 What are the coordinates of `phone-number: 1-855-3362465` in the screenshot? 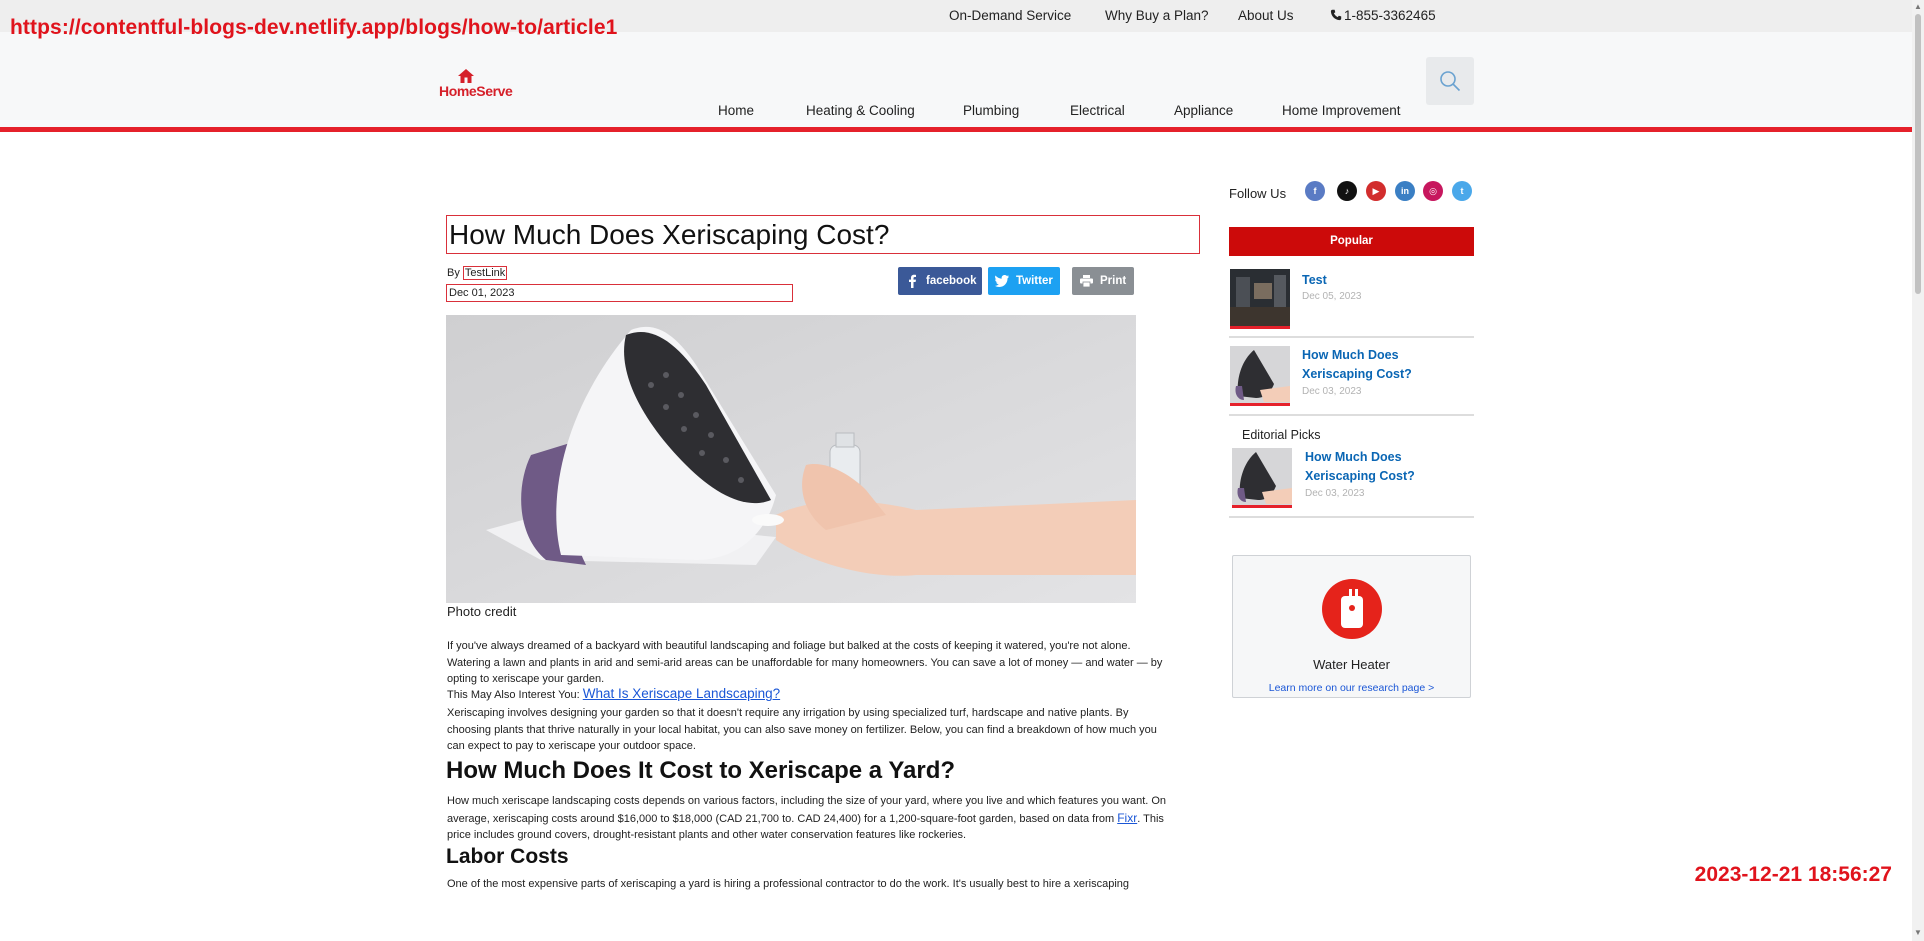 It's located at (1390, 15).